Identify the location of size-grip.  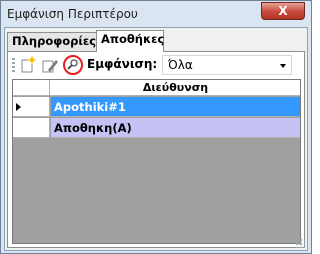
(300, 243).